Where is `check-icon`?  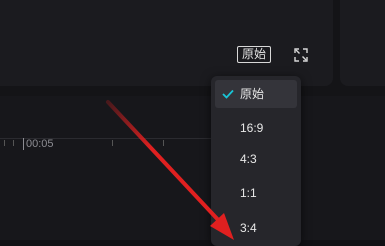
check-icon is located at coordinates (228, 94).